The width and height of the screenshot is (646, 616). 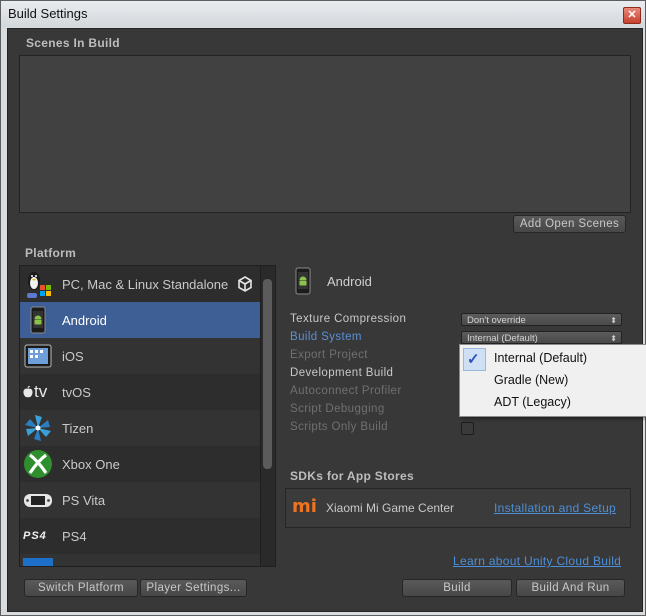 I want to click on platform-item-tizen: Tizen, so click(x=140, y=428).